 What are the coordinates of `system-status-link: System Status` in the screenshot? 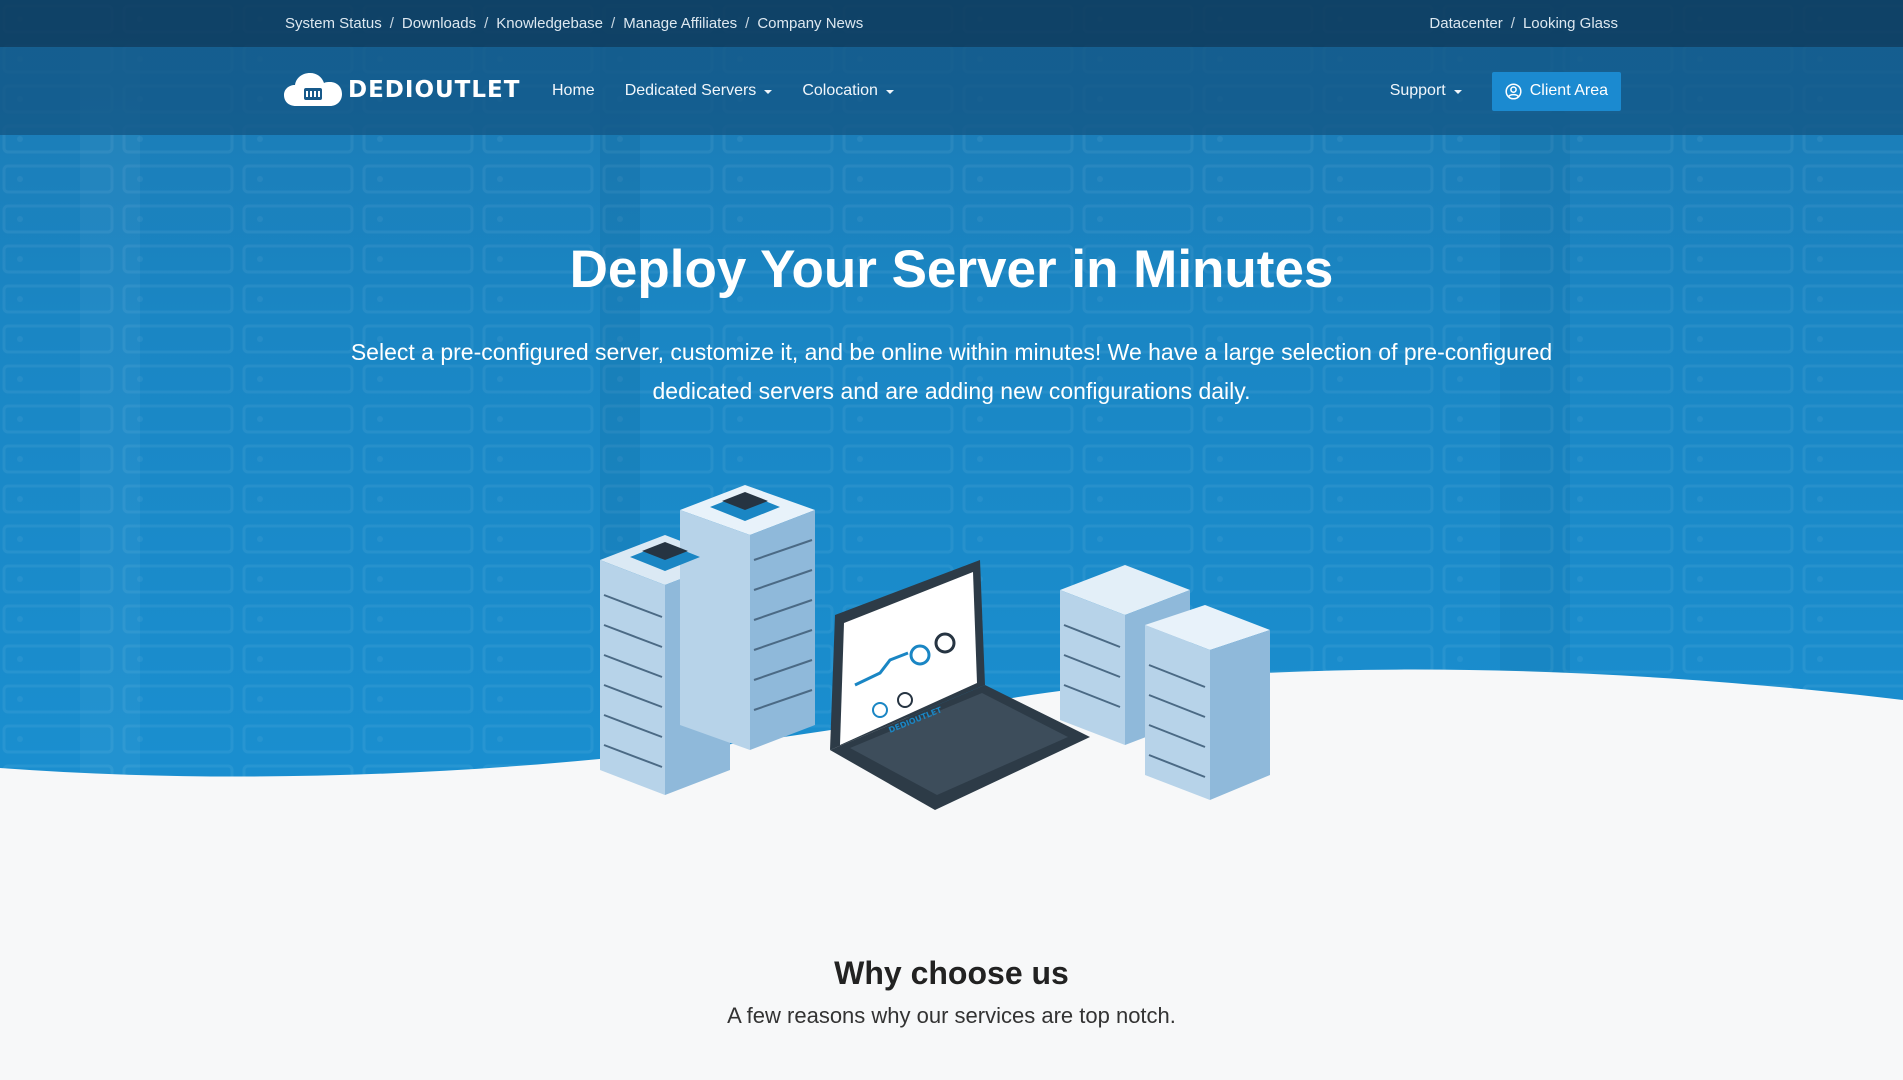 It's located at (333, 23).